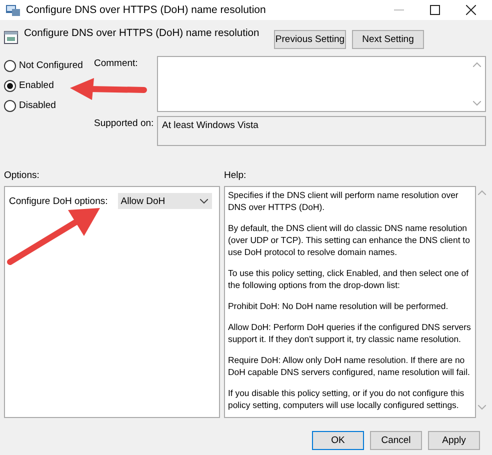 The image size is (492, 455). What do you see at coordinates (30, 105) in the screenshot?
I see `radio-option: Disabled` at bounding box center [30, 105].